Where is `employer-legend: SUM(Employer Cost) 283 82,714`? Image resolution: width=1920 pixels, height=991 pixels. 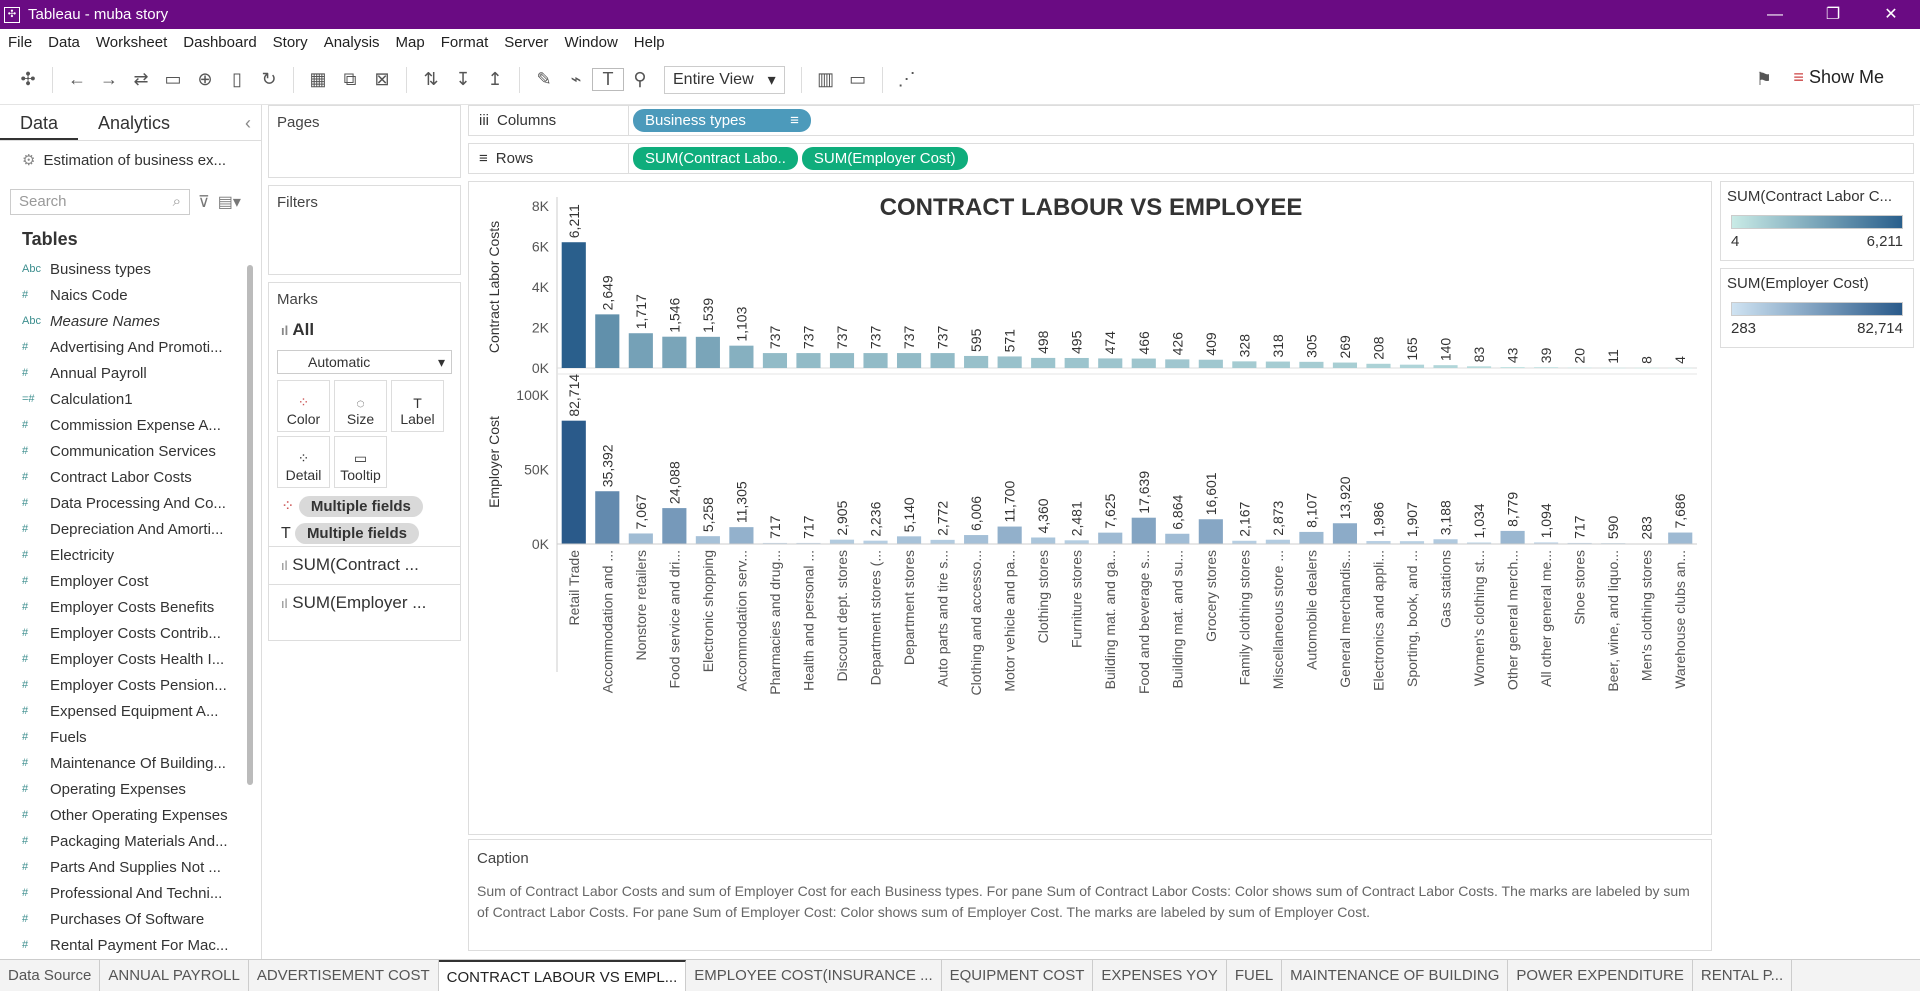 employer-legend: SUM(Employer Cost) 283 82,714 is located at coordinates (1817, 308).